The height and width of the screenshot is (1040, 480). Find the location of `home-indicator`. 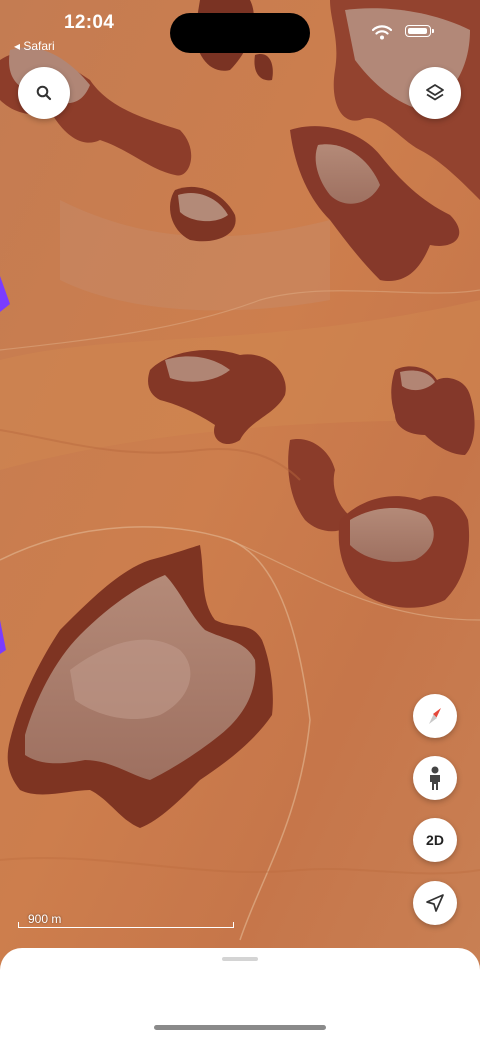

home-indicator is located at coordinates (240, 1027).